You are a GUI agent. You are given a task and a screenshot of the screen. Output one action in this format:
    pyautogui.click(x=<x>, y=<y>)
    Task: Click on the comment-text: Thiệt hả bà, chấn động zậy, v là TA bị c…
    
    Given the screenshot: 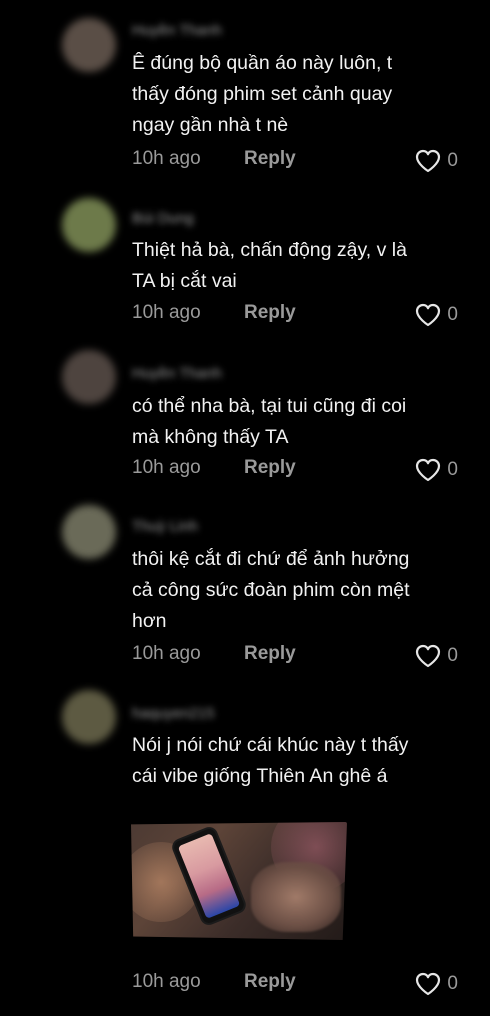 What is the action you would take?
    pyautogui.click(x=269, y=265)
    